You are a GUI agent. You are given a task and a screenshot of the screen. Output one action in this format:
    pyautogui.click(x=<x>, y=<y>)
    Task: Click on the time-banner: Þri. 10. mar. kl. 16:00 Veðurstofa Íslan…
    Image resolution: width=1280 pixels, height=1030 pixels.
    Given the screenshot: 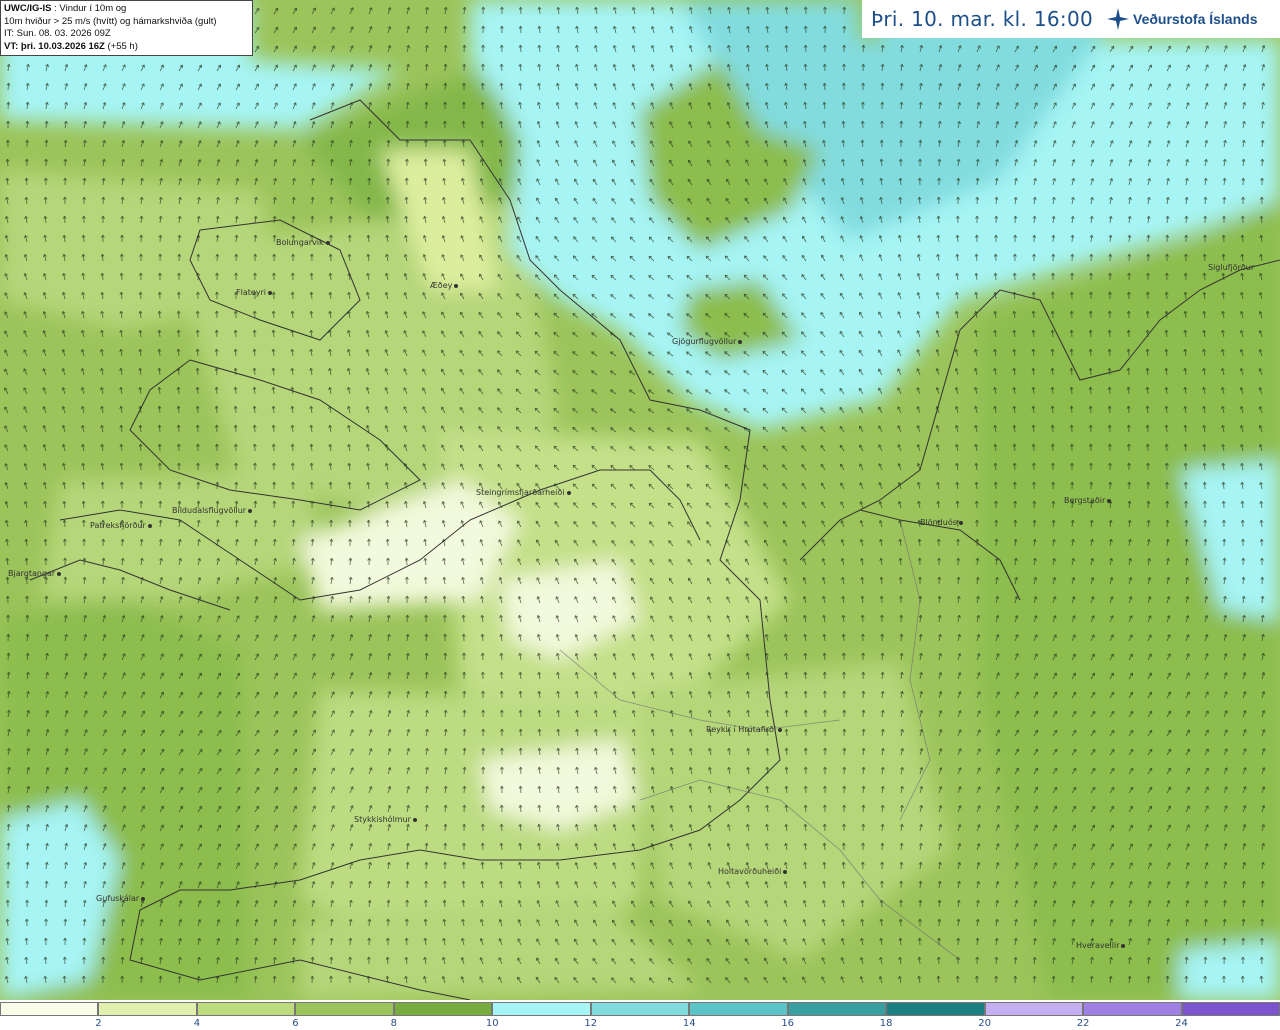 What is the action you would take?
    pyautogui.click(x=1071, y=19)
    